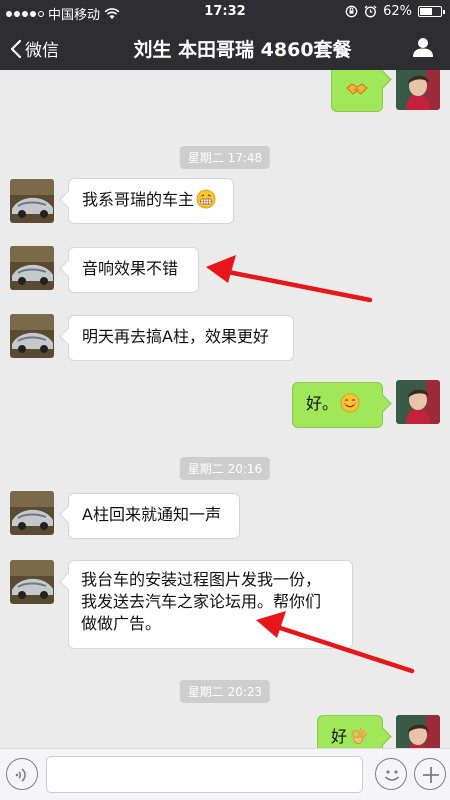 This screenshot has width=450, height=800. What do you see at coordinates (225, 12) in the screenshot?
I see `status-bar: 中国移动 17:32 62%` at bounding box center [225, 12].